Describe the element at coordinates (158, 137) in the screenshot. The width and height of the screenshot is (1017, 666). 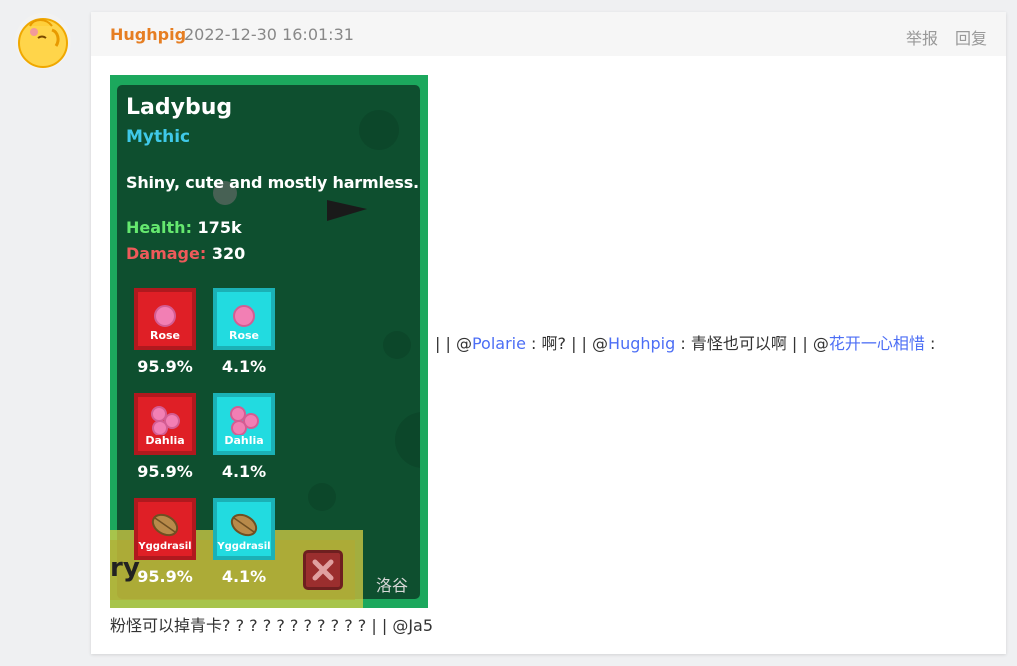
I see `mob-rarity: Mythic` at that location.